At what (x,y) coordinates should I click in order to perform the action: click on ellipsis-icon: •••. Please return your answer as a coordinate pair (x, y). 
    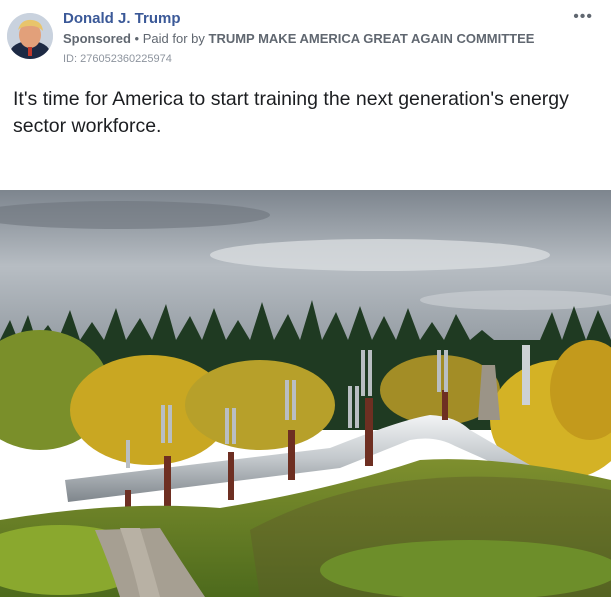
    Looking at the image, I should click on (583, 17).